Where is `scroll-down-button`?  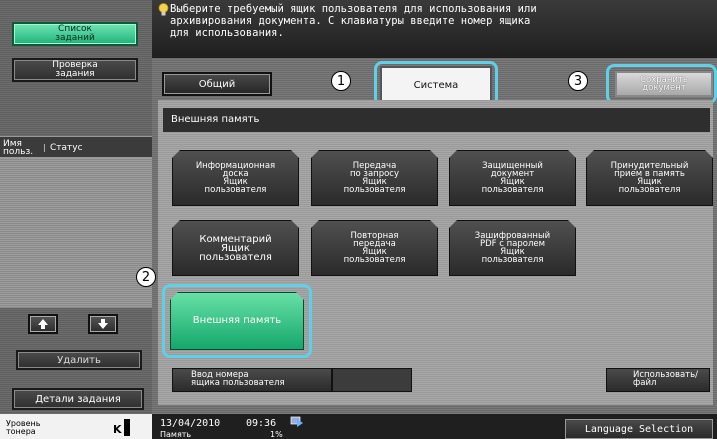
scroll-down-button is located at coordinates (103, 324).